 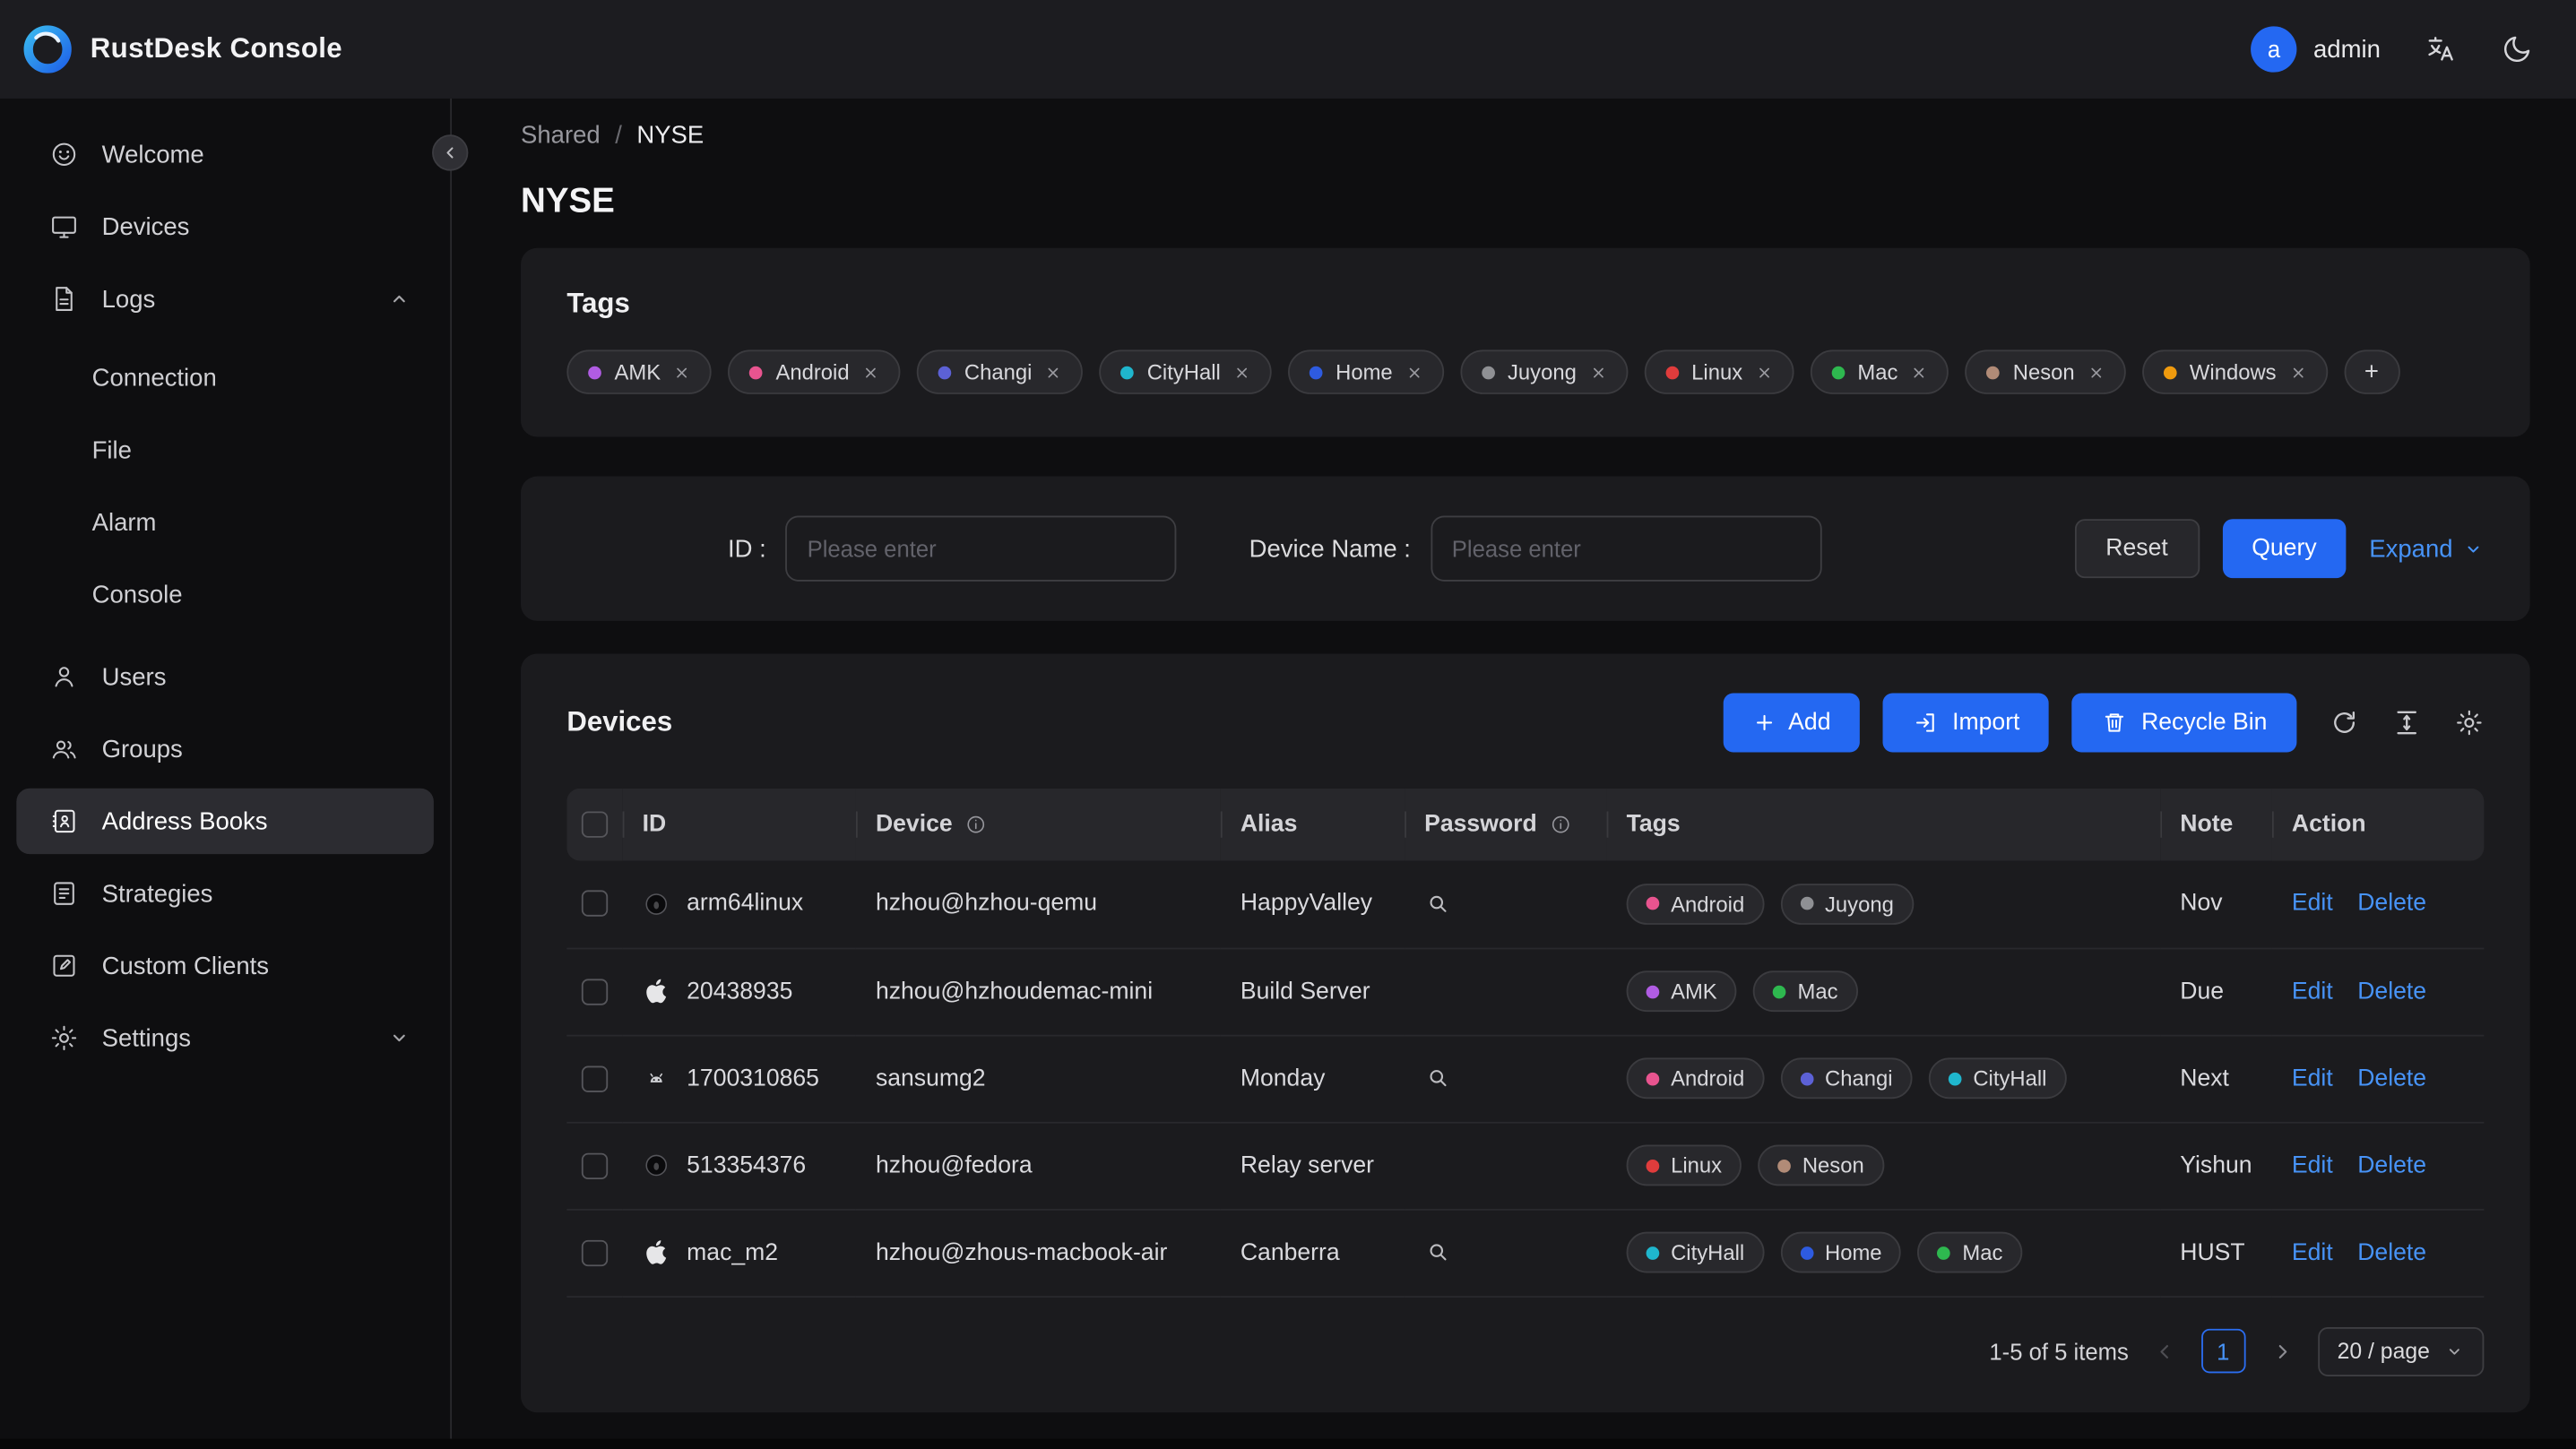 What do you see at coordinates (561, 136) in the screenshot?
I see `breadcrumb-parent: Shared` at bounding box center [561, 136].